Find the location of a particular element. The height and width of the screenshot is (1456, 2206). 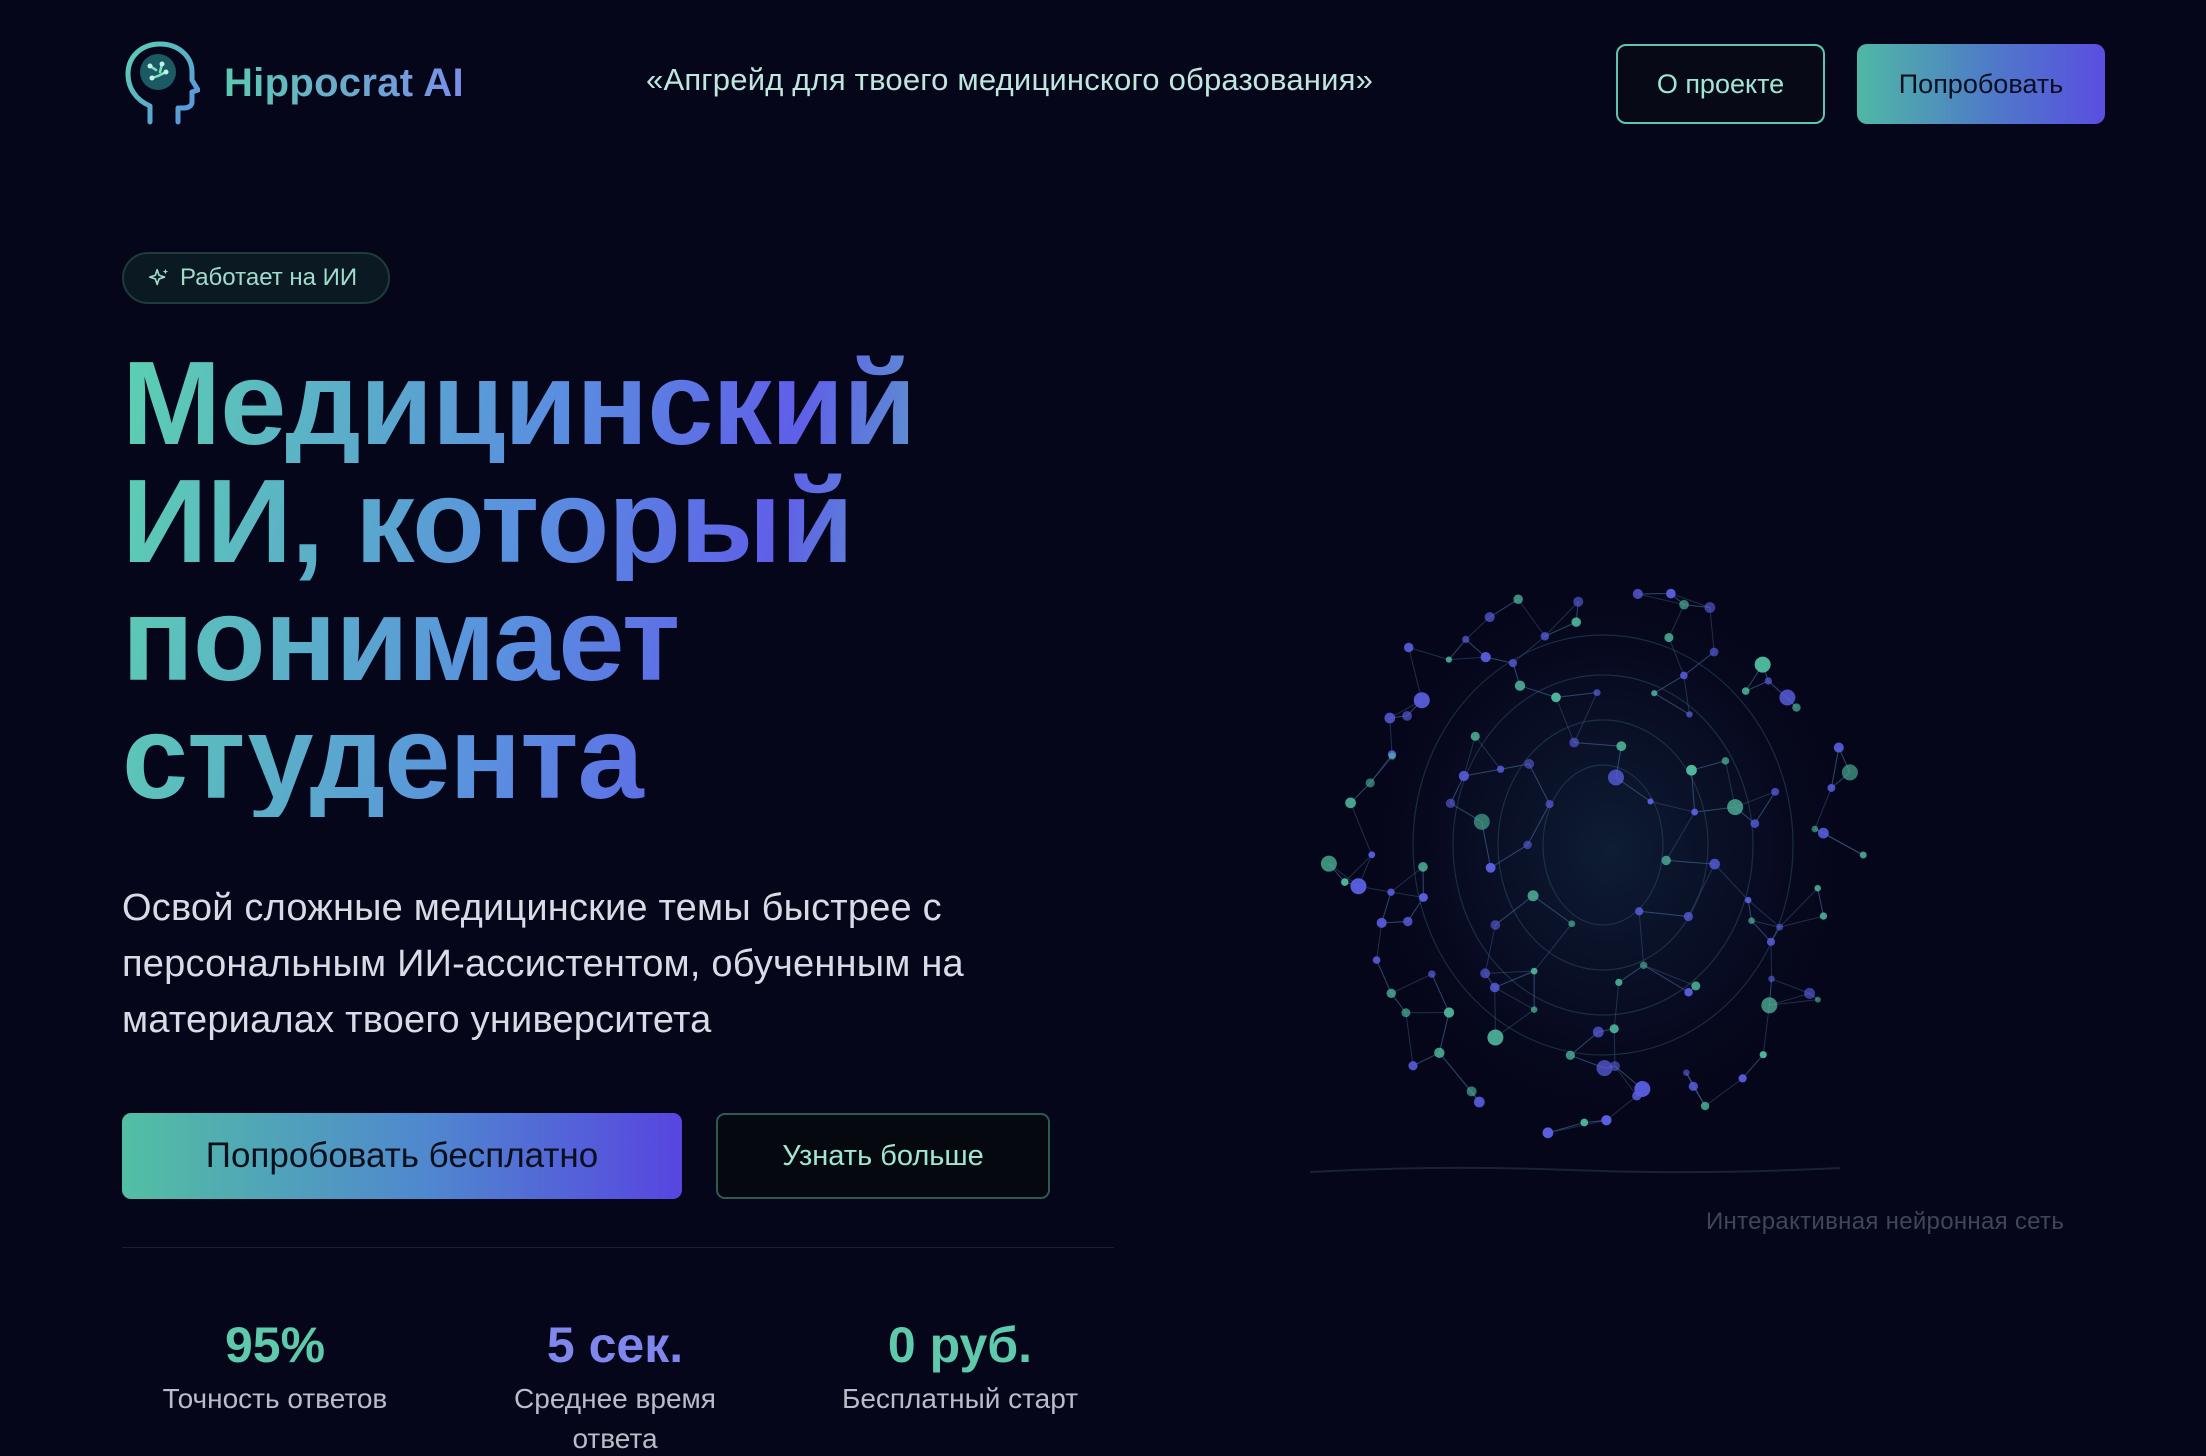

neural-network-visual is located at coordinates (1570, 850).